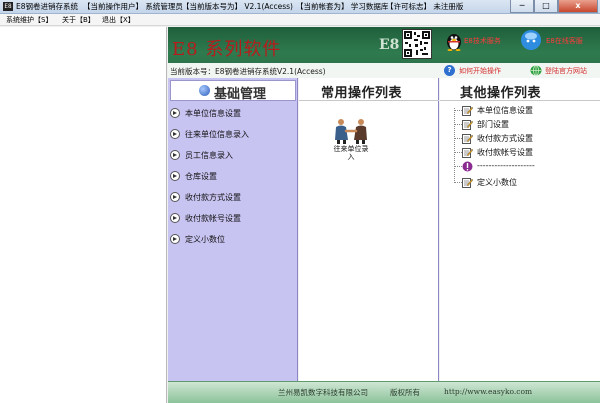  Describe the element at coordinates (233, 176) in the screenshot. I see `sidebar-item-warehouse: 仓库设置` at that location.